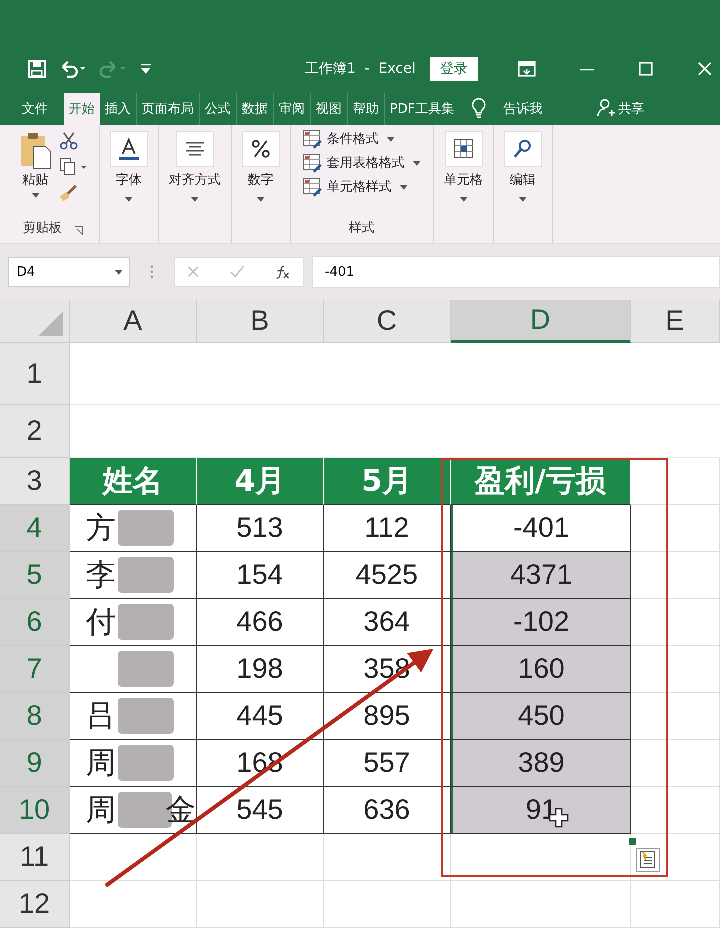 This screenshot has height=933, width=720. Describe the element at coordinates (73, 69) in the screenshot. I see `undo-icon` at that location.